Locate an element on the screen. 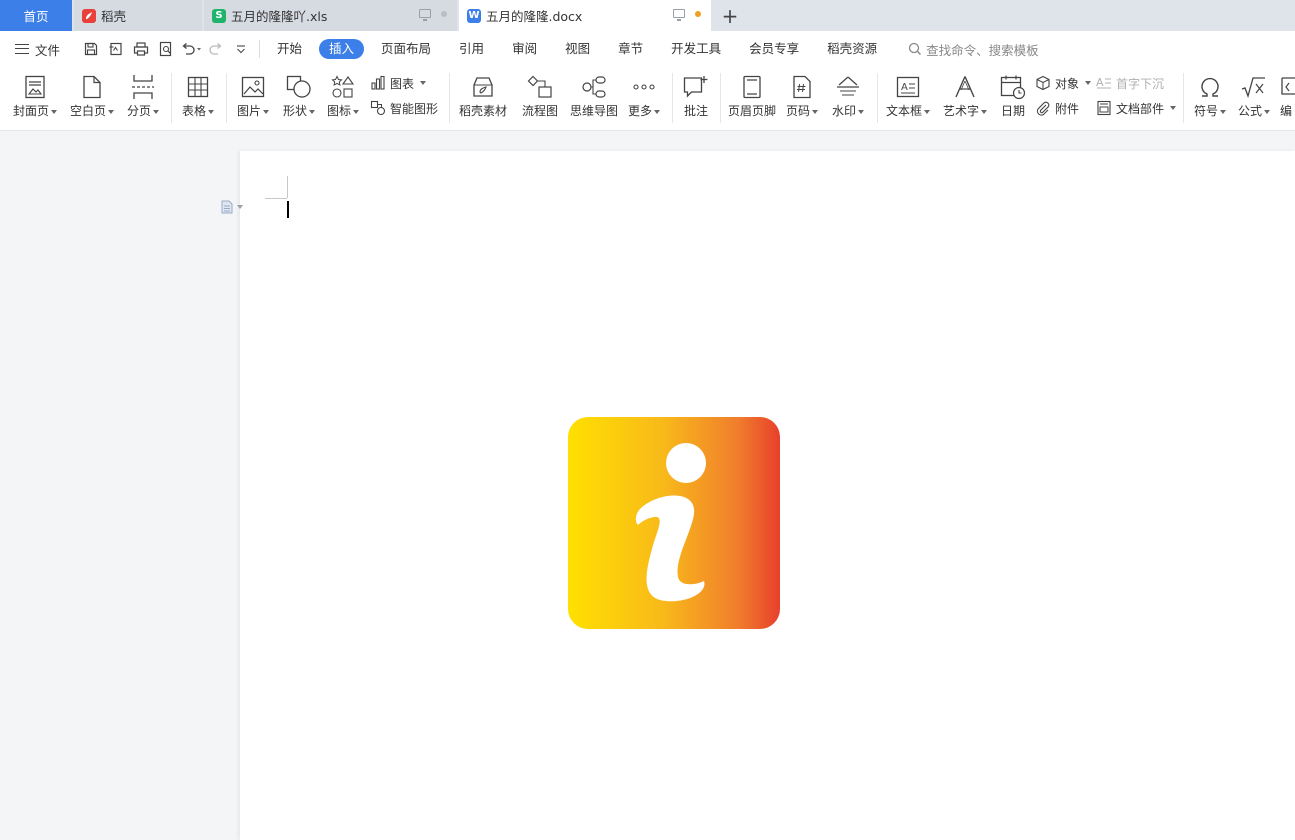  doc-parts-button: 文档部件 is located at coordinates (1136, 108).